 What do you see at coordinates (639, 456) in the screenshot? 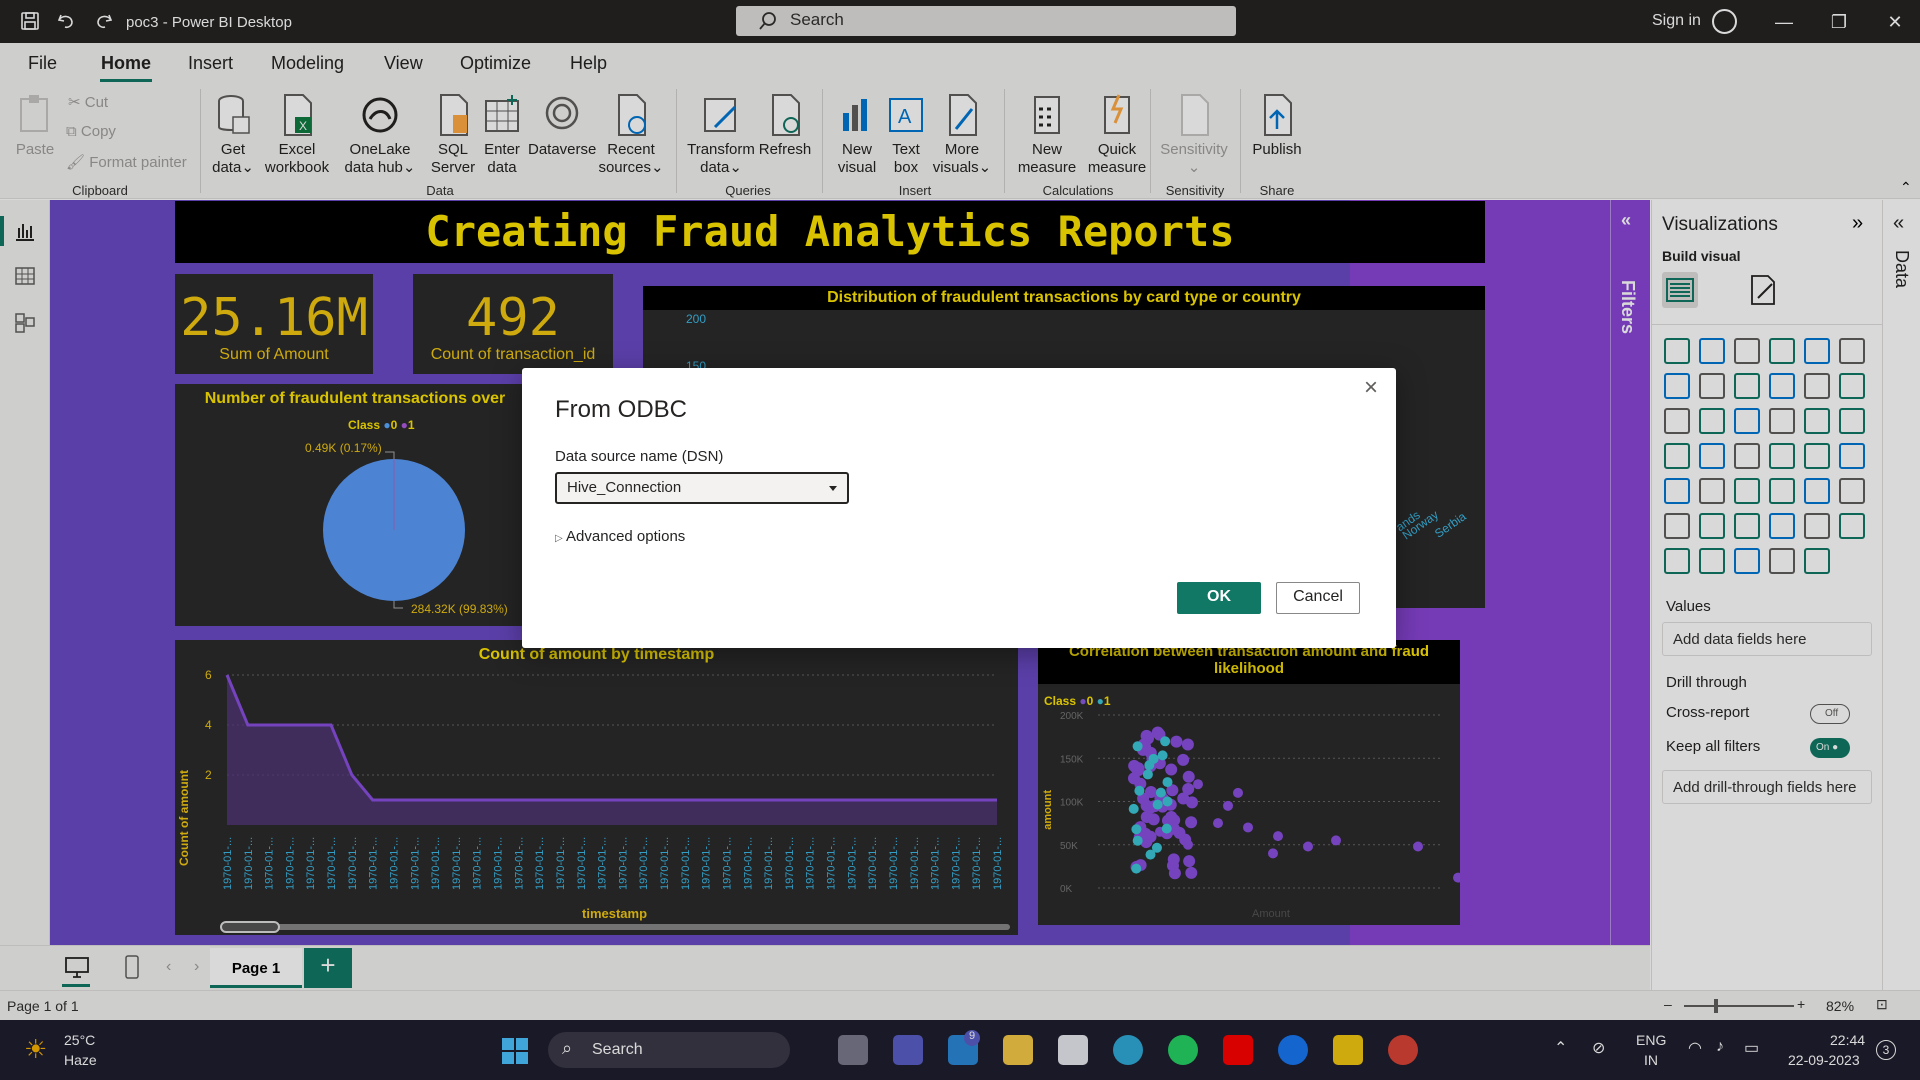
I see `dsn-label: Data source name (DSN)` at bounding box center [639, 456].